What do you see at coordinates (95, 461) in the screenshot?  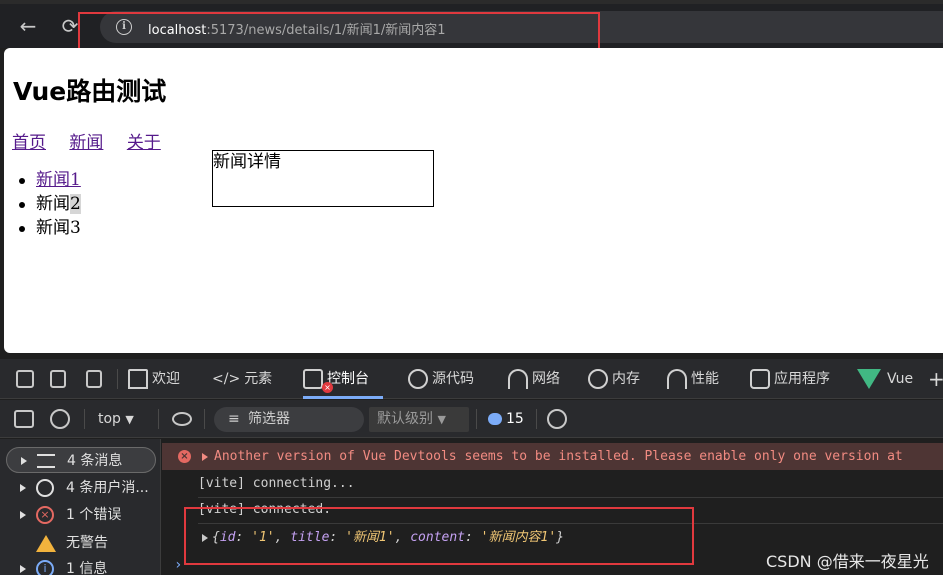 I see `sidebar-label: 4 条消息` at bounding box center [95, 461].